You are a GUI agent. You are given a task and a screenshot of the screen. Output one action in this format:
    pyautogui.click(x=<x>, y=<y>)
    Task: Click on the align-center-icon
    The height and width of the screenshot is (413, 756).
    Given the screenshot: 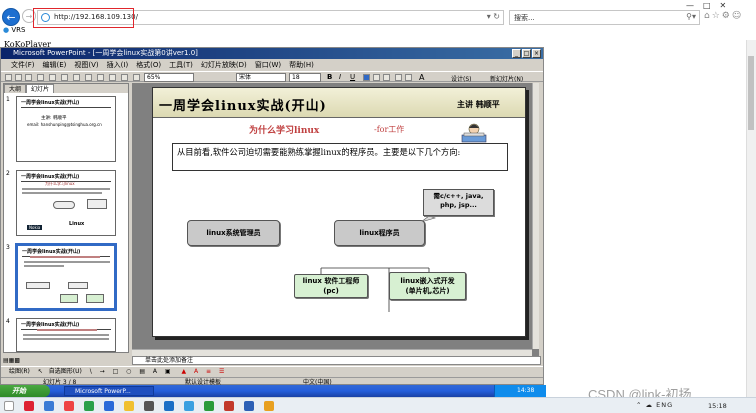 What is the action you would take?
    pyautogui.click(x=376, y=77)
    